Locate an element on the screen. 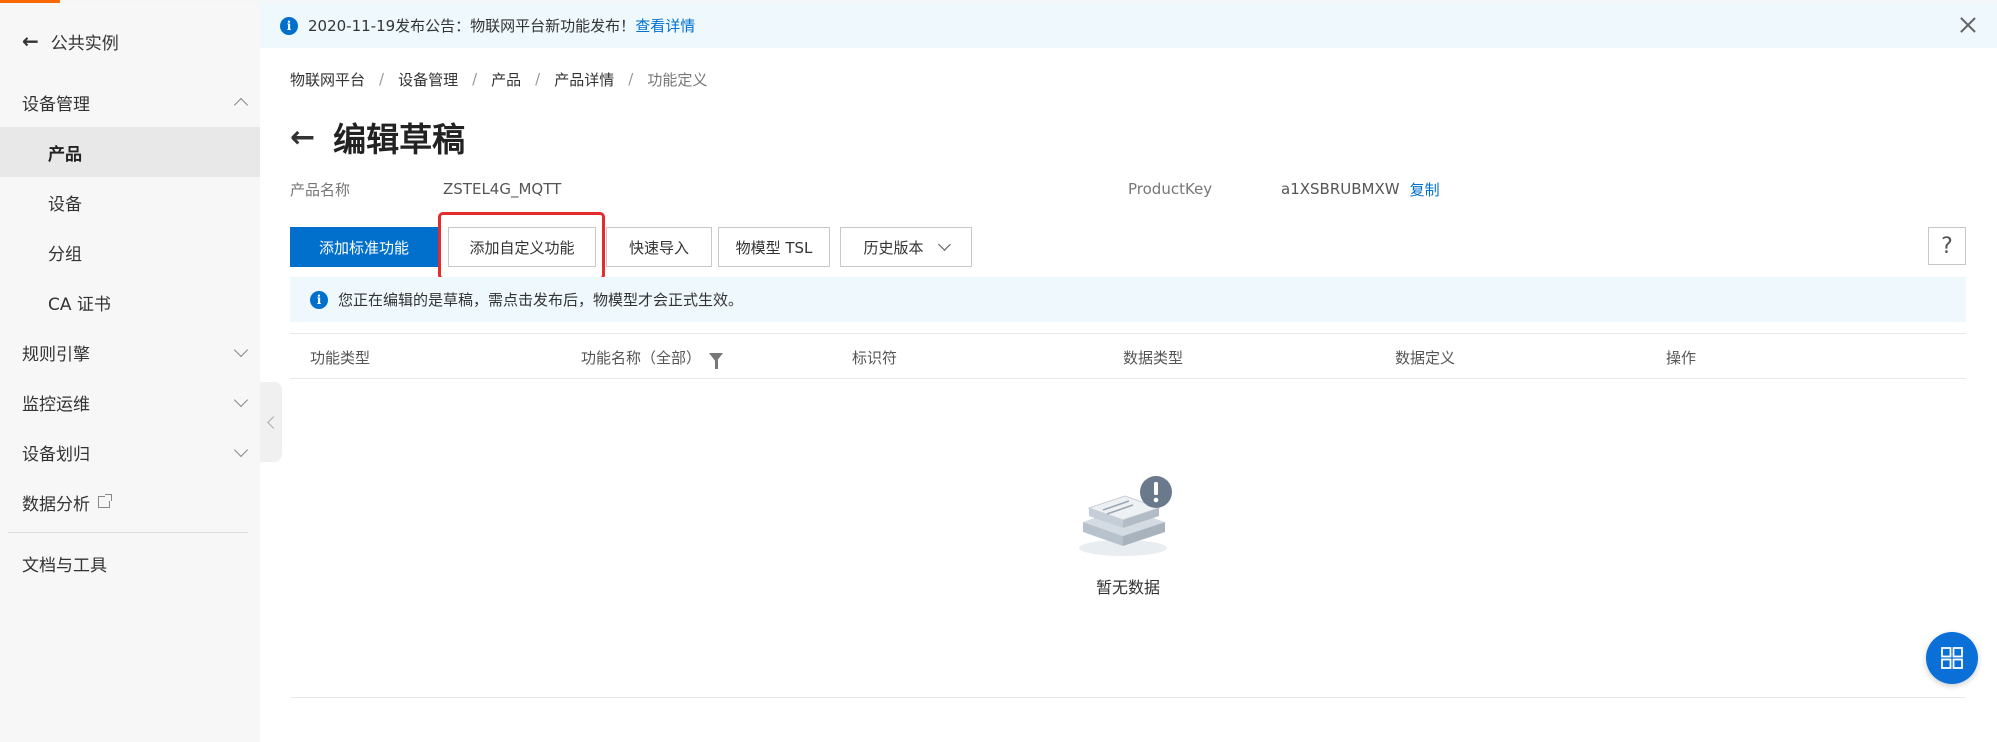  section-label: 监控运维 is located at coordinates (56, 404).